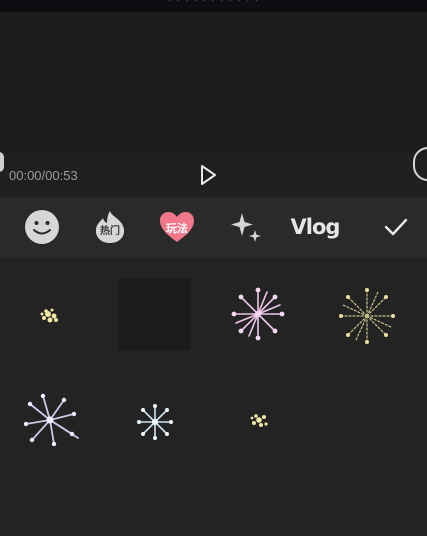 Image resolution: width=427 pixels, height=536 pixels. I want to click on tab-vlog-label: Vlog, so click(315, 227).